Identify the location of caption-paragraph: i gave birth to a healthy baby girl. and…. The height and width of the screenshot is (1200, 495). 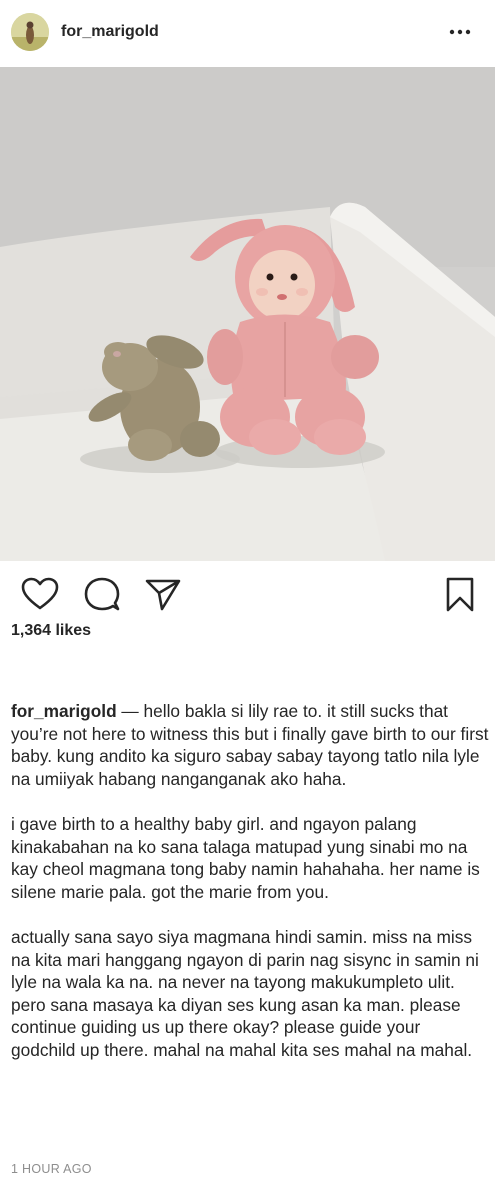
(245, 858).